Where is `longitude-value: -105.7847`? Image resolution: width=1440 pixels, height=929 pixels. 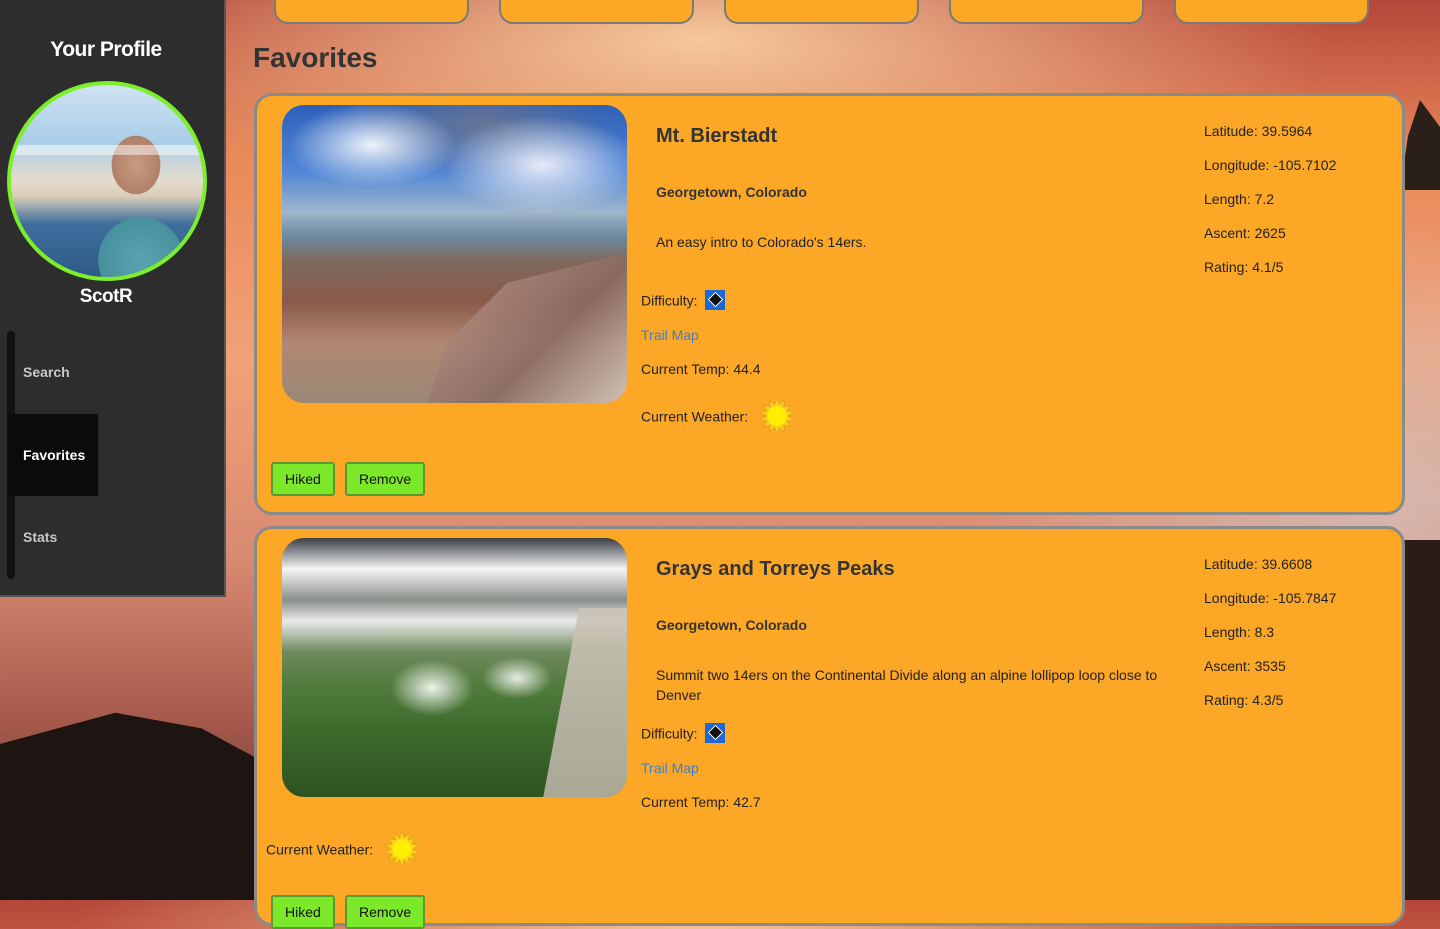
longitude-value: -105.7847 is located at coordinates (1305, 598).